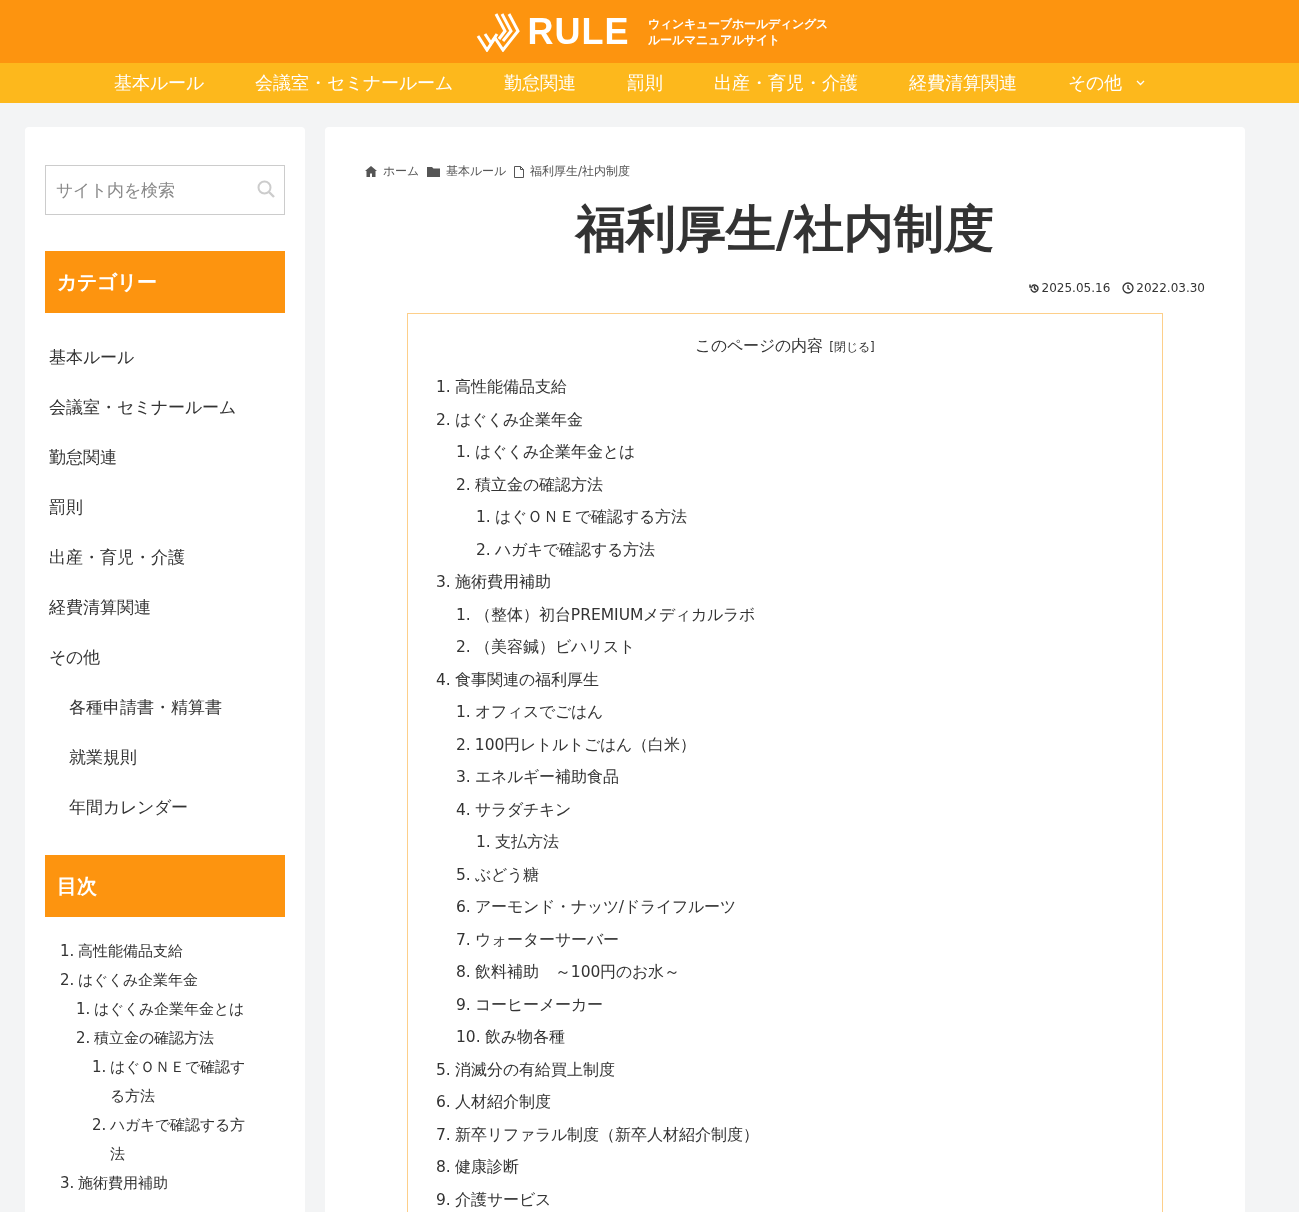 This screenshot has height=1212, width=1299. What do you see at coordinates (1163, 288) in the screenshot?
I see `published-date: 2022.03.30` at bounding box center [1163, 288].